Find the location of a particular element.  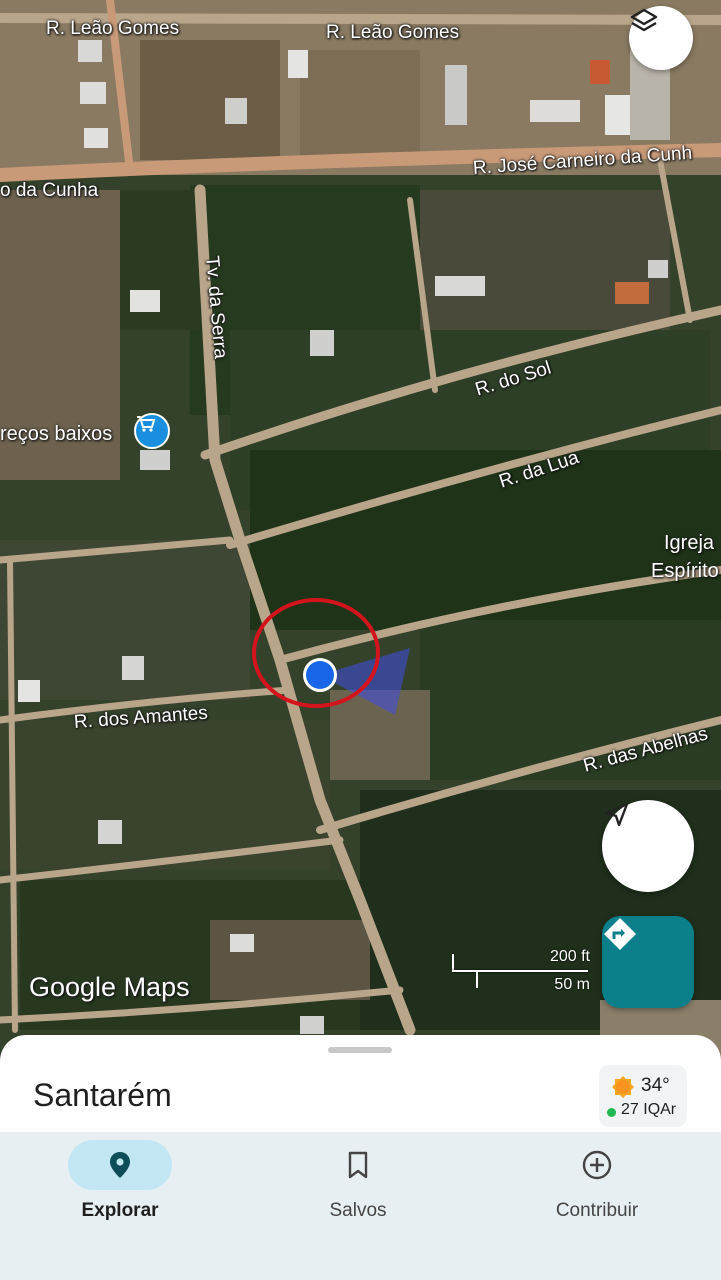

layers-icon is located at coordinates (644, 20).